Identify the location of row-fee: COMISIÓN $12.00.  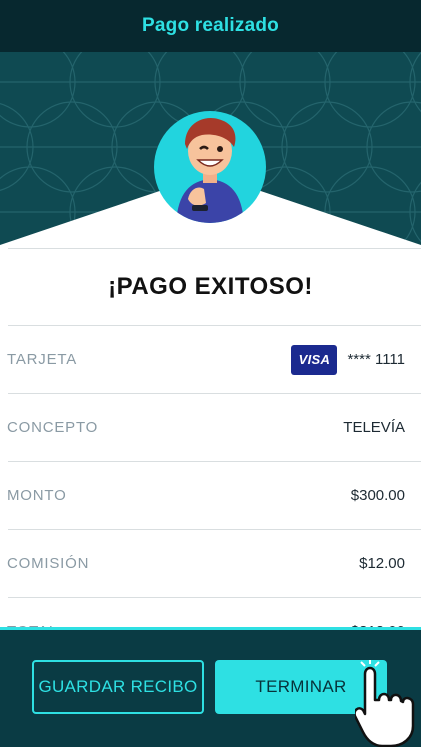
(210, 563).